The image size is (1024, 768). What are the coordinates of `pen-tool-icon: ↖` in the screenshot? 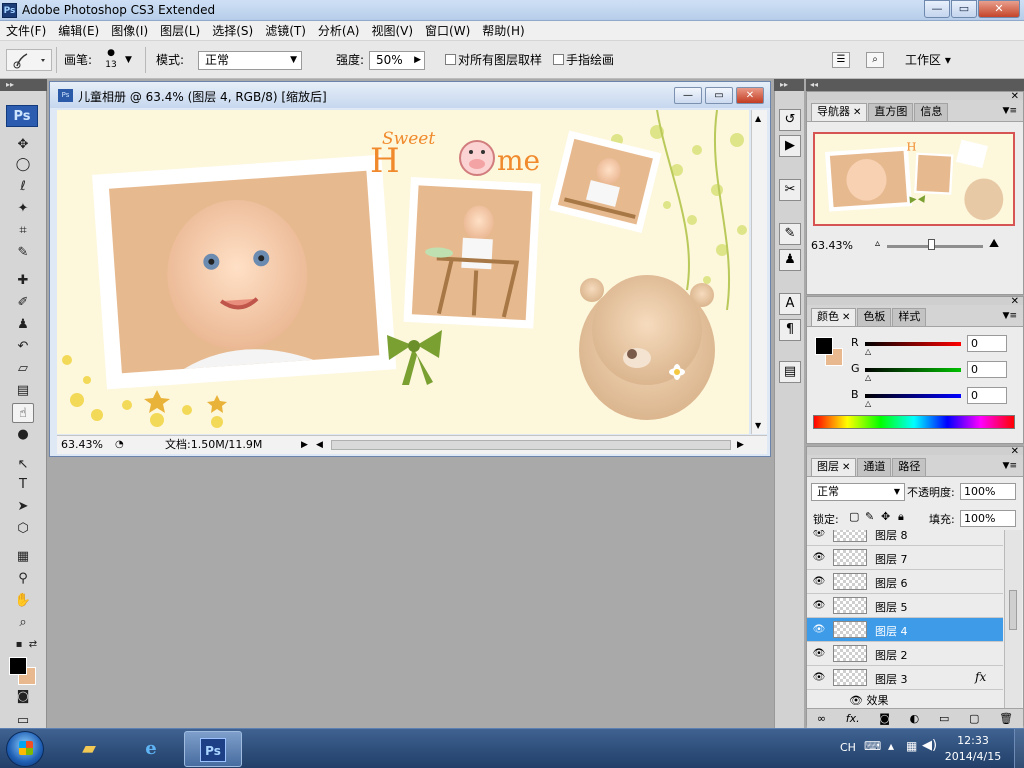 It's located at (23, 465).